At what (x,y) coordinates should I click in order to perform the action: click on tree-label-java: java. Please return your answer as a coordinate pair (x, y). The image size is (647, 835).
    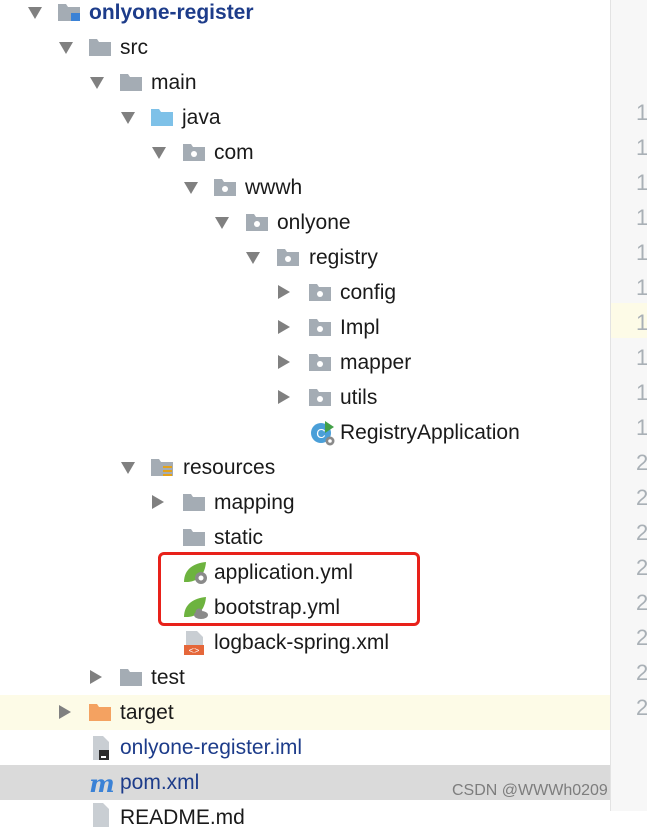
    Looking at the image, I should click on (201, 117).